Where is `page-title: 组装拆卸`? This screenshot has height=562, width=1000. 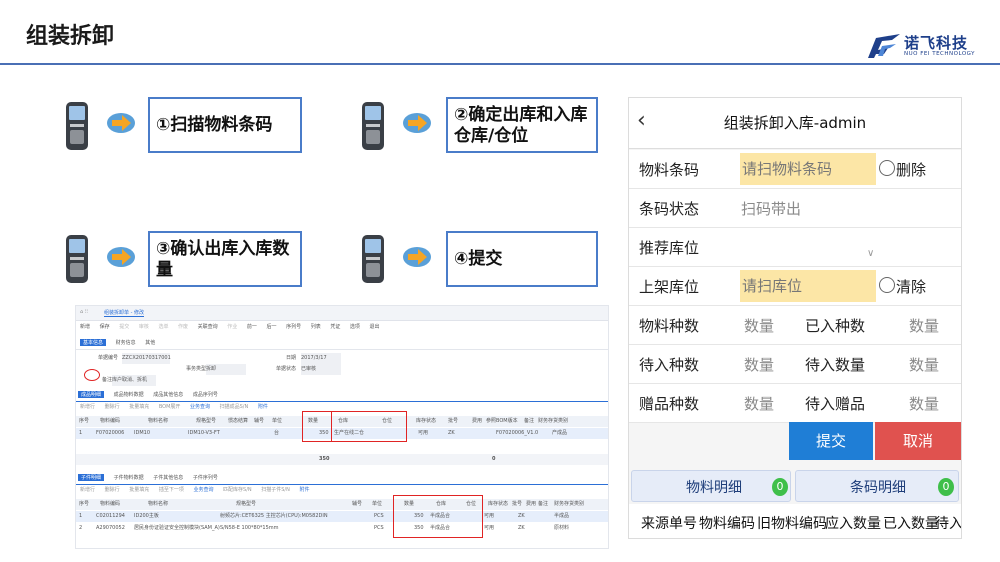 page-title: 组装拆卸 is located at coordinates (70, 36).